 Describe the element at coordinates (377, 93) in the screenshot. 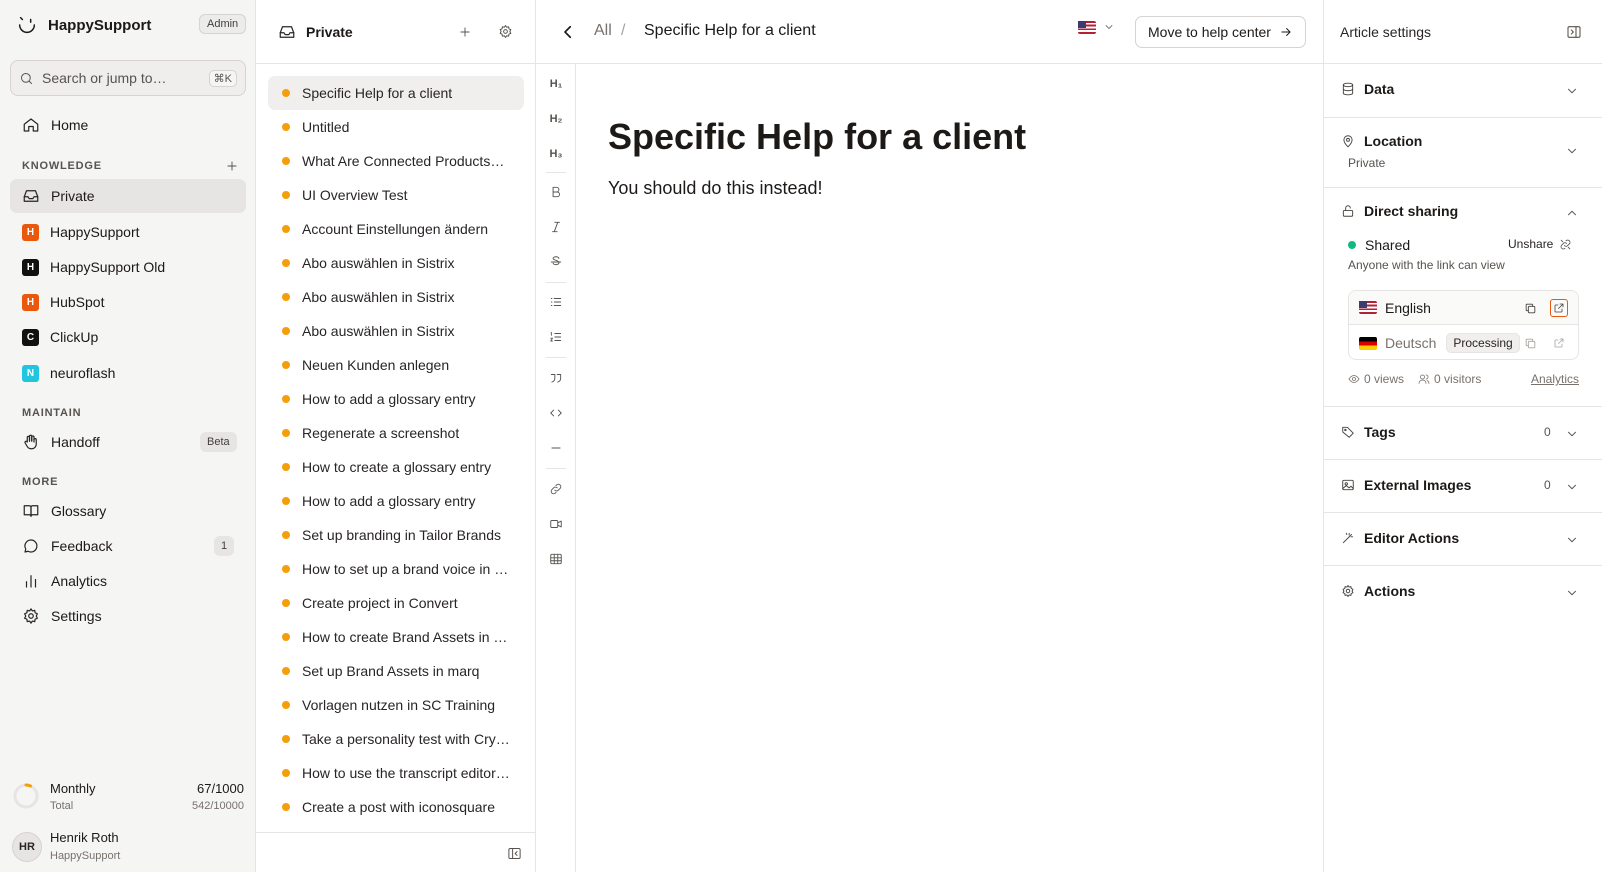

I see `list-item-title: Specific Help for a client` at that location.